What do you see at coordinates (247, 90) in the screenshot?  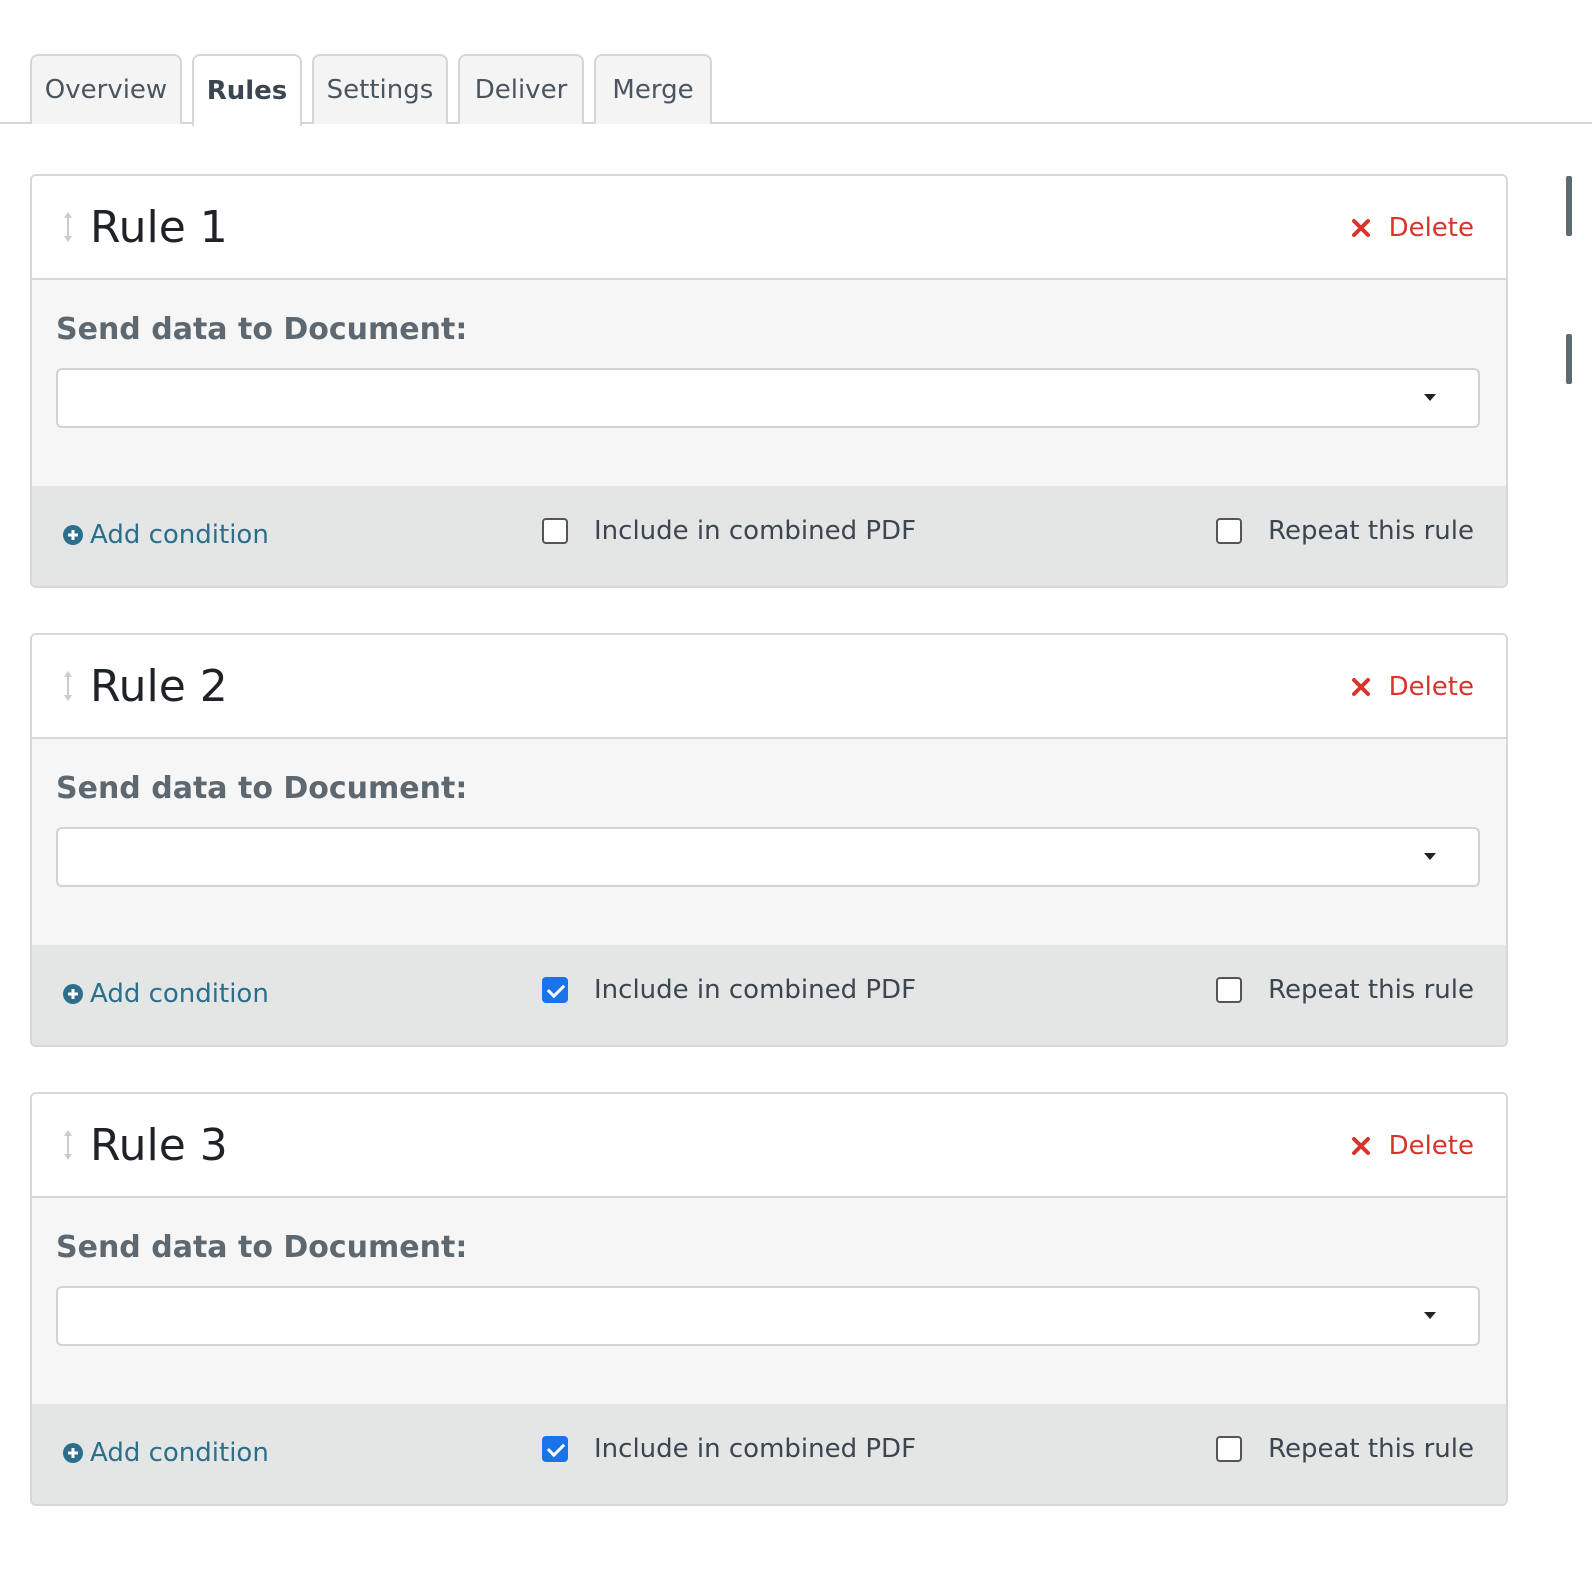 I see `tab-rules: Rules` at bounding box center [247, 90].